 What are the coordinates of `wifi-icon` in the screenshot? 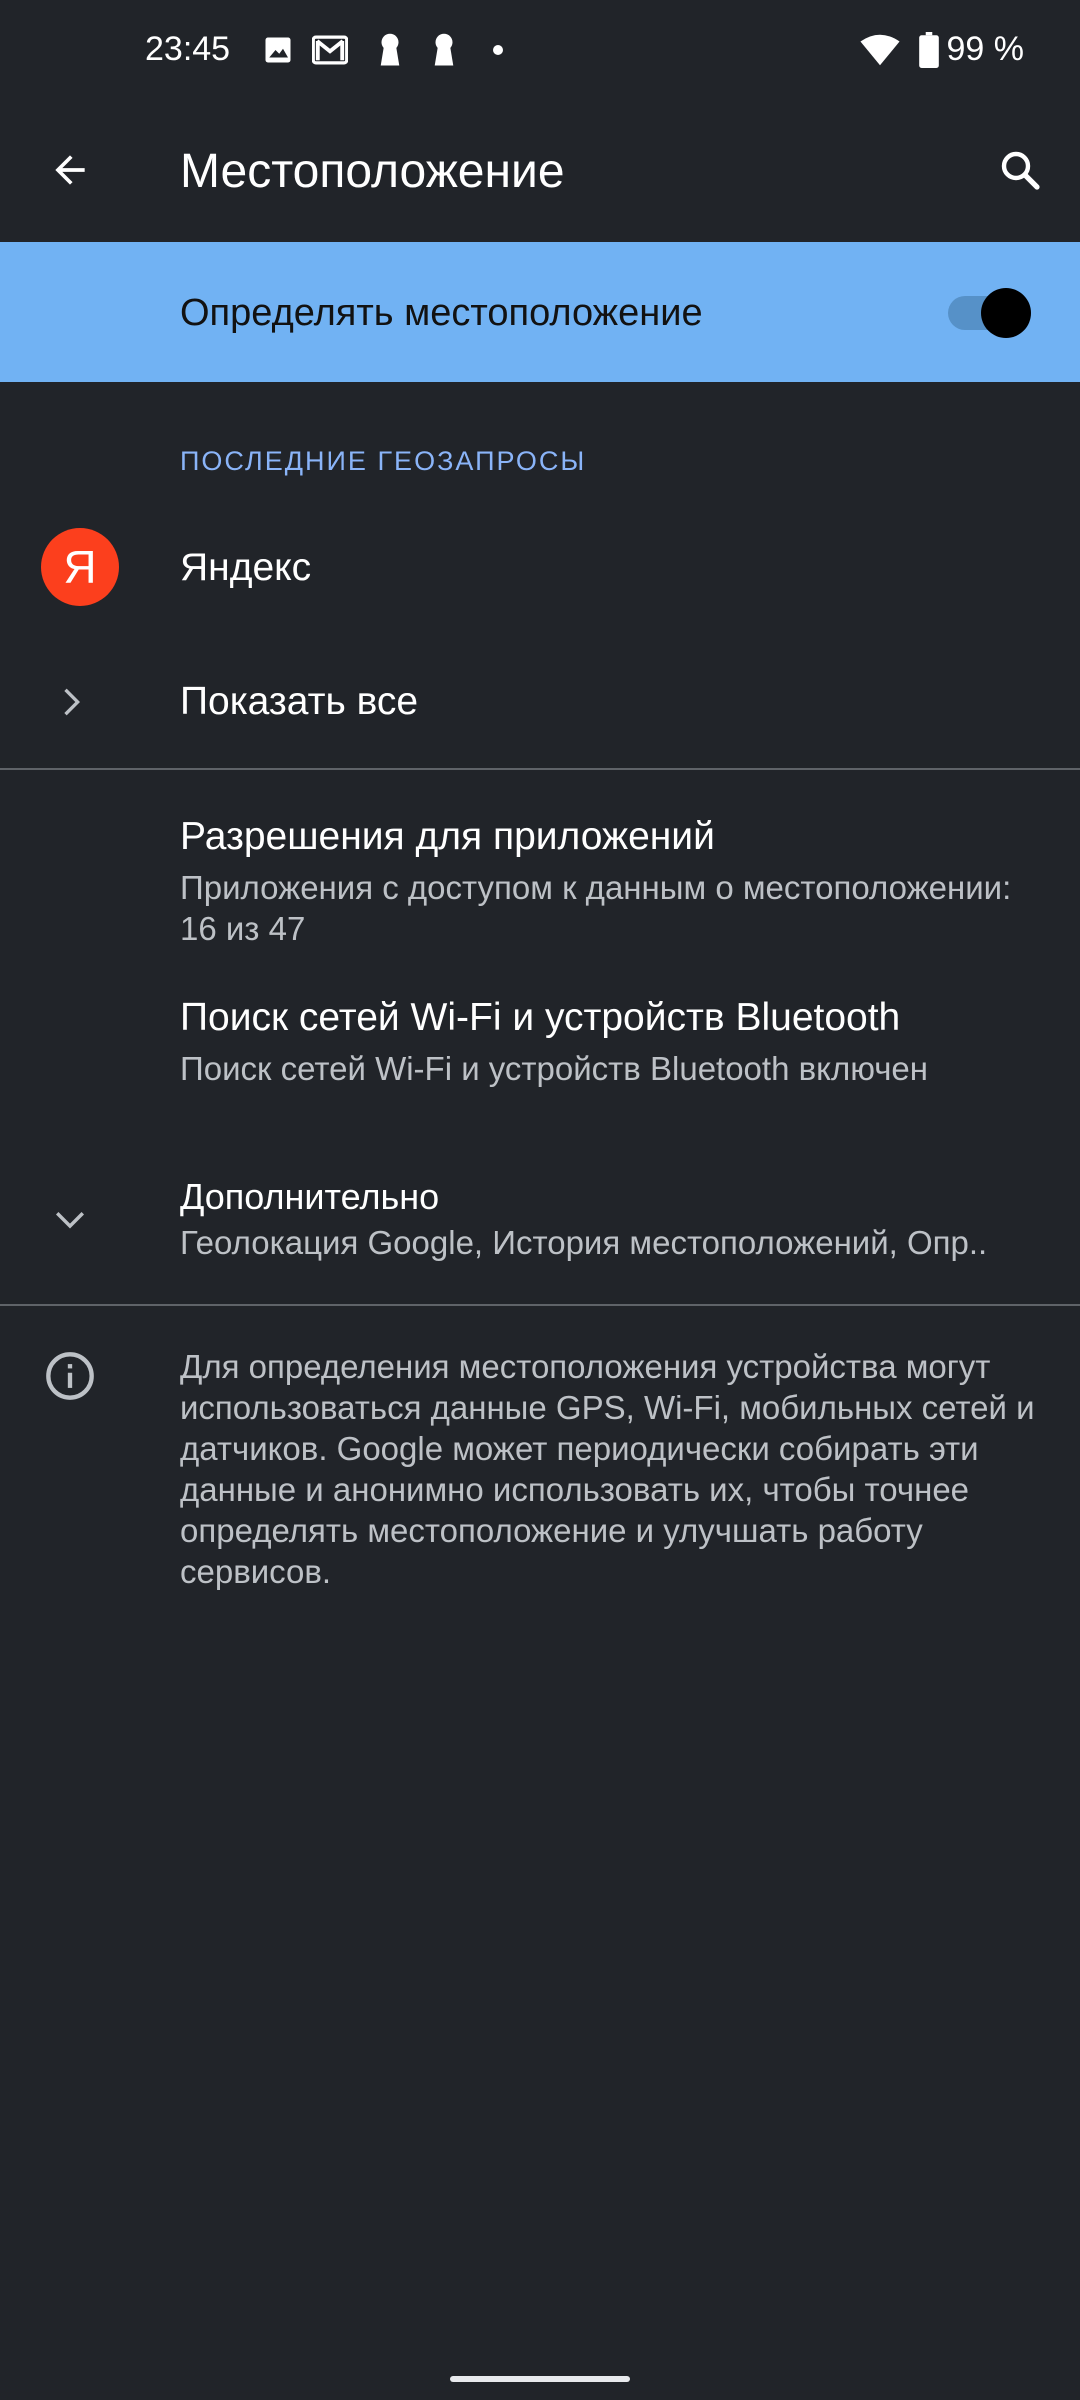 It's located at (880, 50).